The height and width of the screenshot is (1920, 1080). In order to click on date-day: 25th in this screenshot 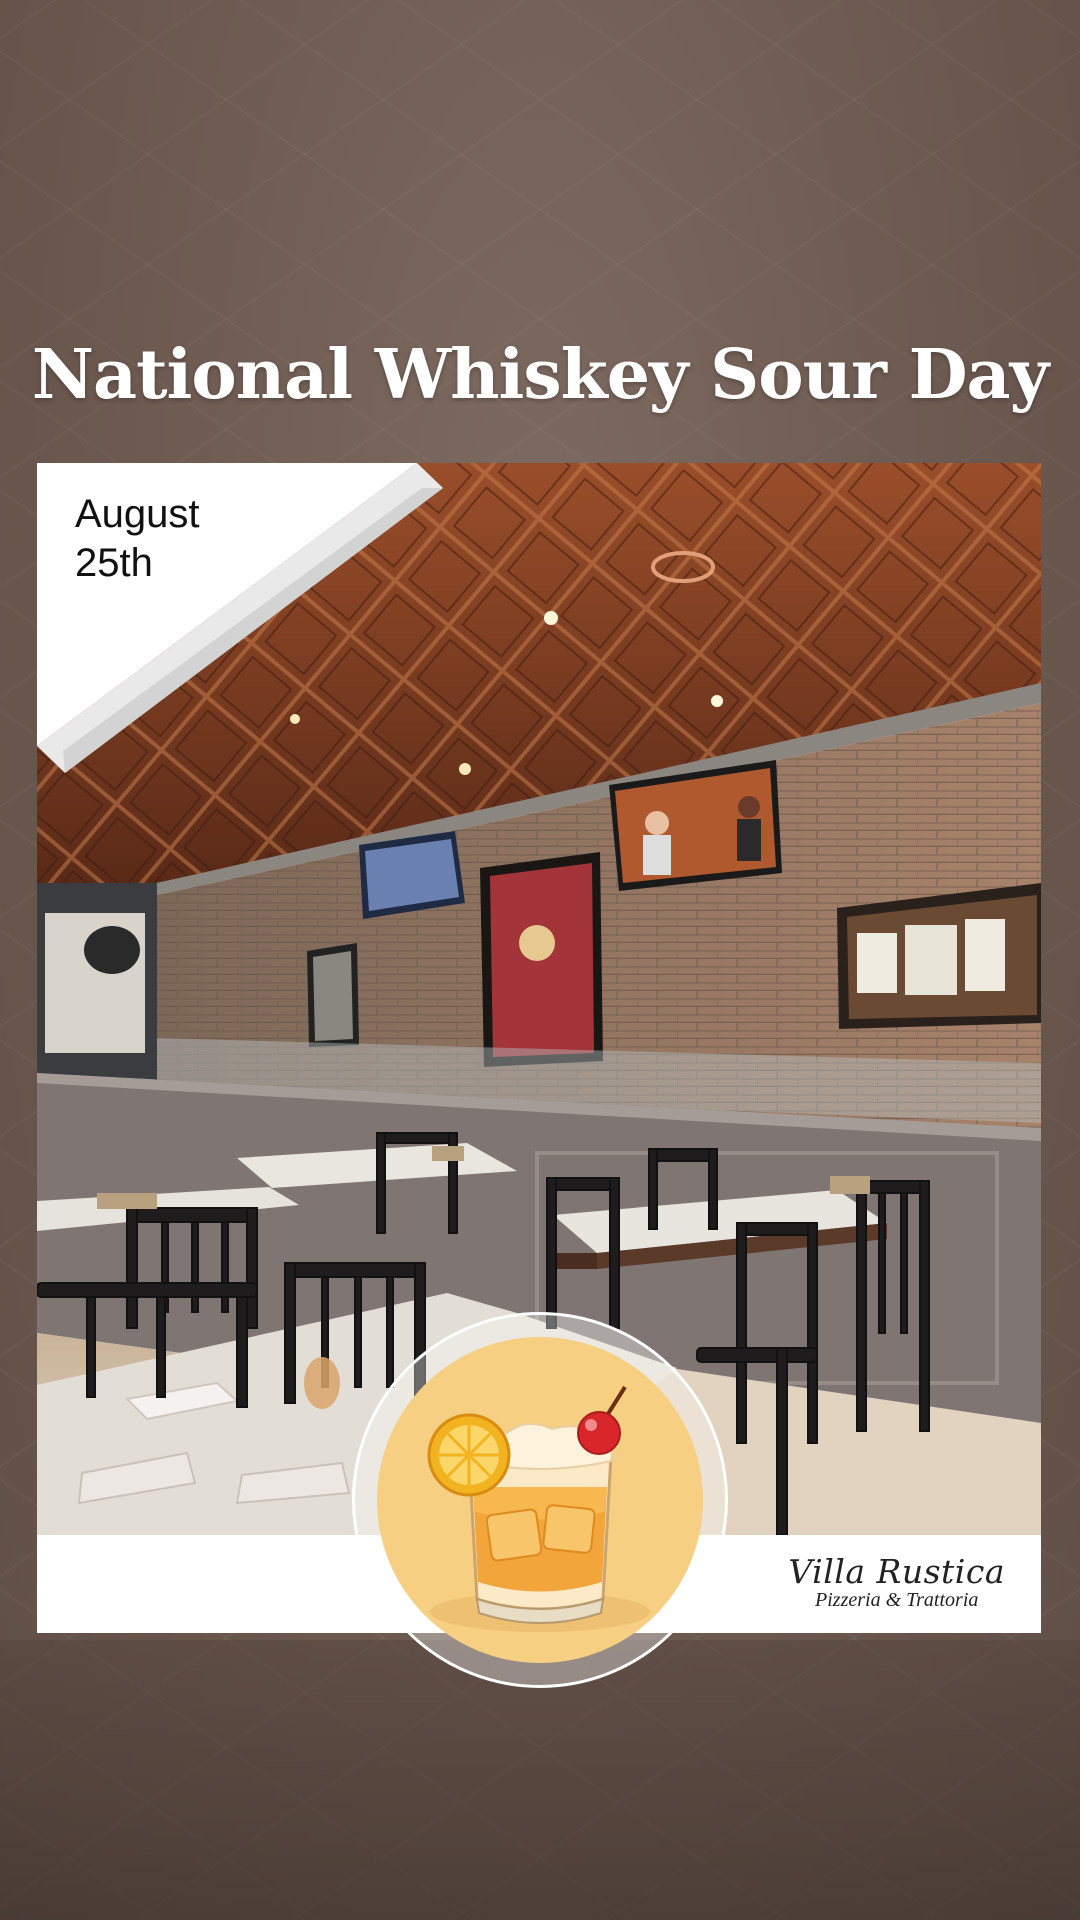, I will do `click(114, 563)`.